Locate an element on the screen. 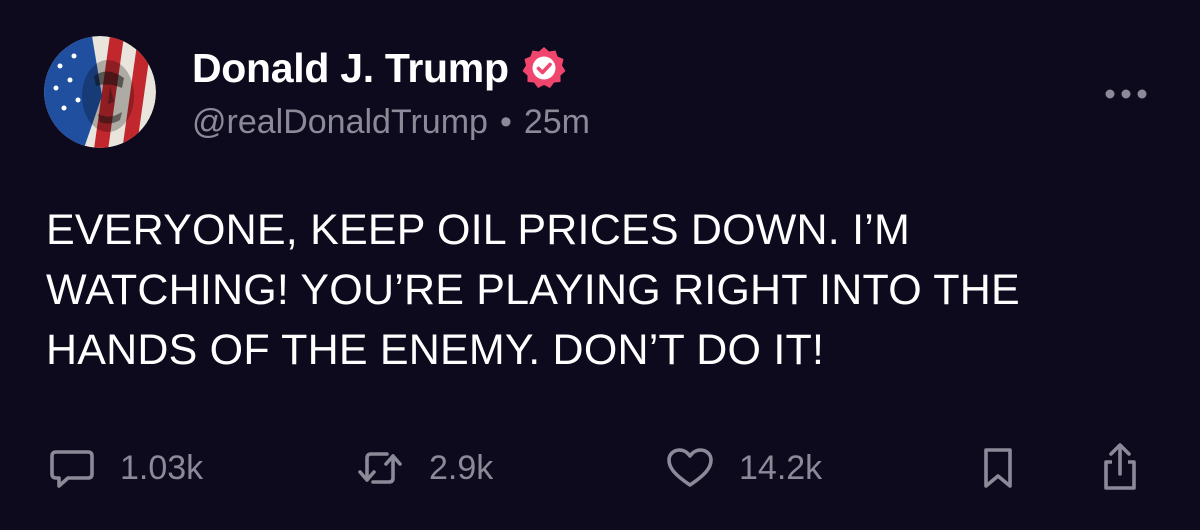  more-dots-icon is located at coordinates (1126, 94).